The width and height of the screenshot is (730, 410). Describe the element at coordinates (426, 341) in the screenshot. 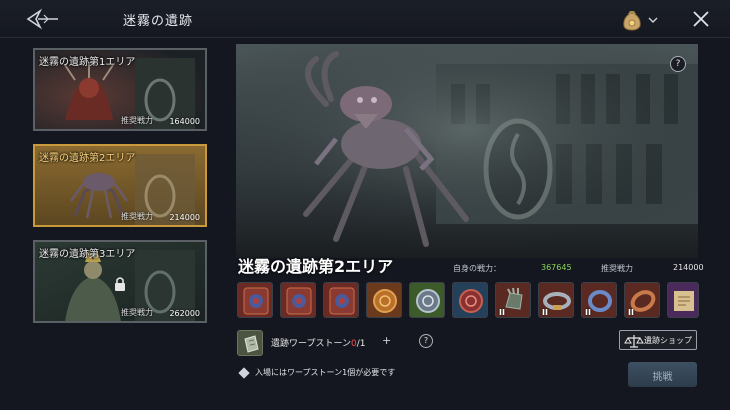

I see `warp-help-button: ?` at that location.